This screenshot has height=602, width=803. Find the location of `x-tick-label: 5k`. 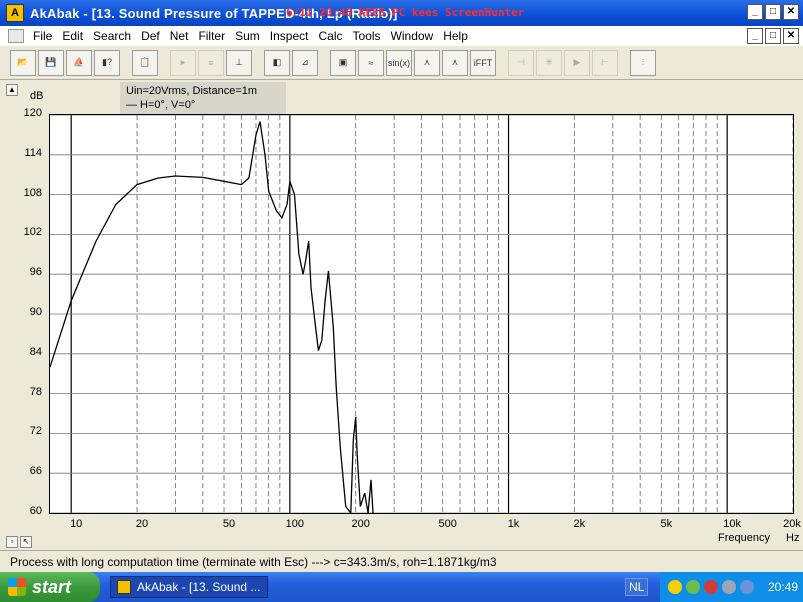

x-tick-label: 5k is located at coordinates (666, 524).